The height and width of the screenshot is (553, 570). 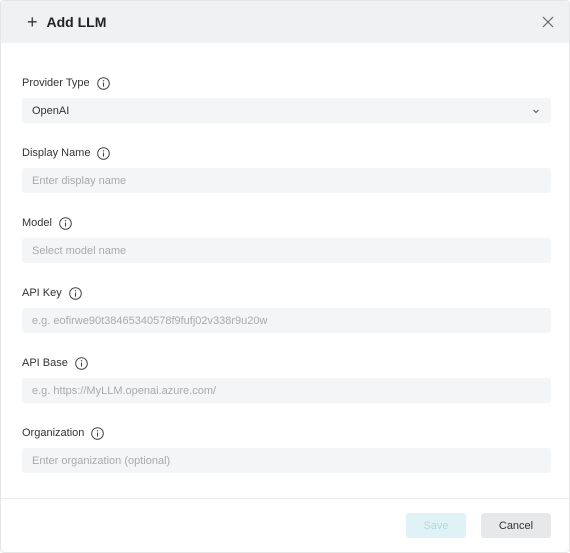 What do you see at coordinates (285, 433) in the screenshot?
I see `label-row: Organization` at bounding box center [285, 433].